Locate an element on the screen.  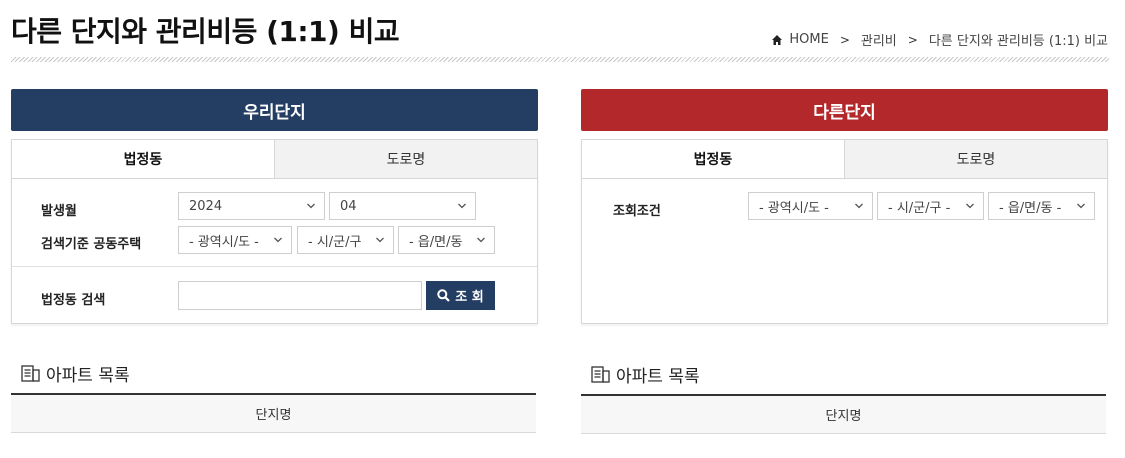
month-select-value: 04 is located at coordinates (348, 206).